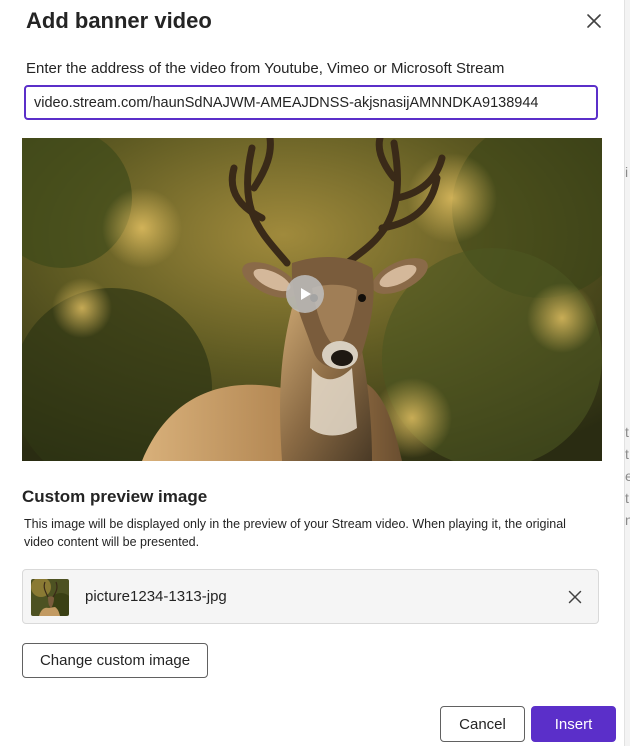 This screenshot has height=746, width=630. I want to click on dialog-title: Add banner video, so click(119, 20).